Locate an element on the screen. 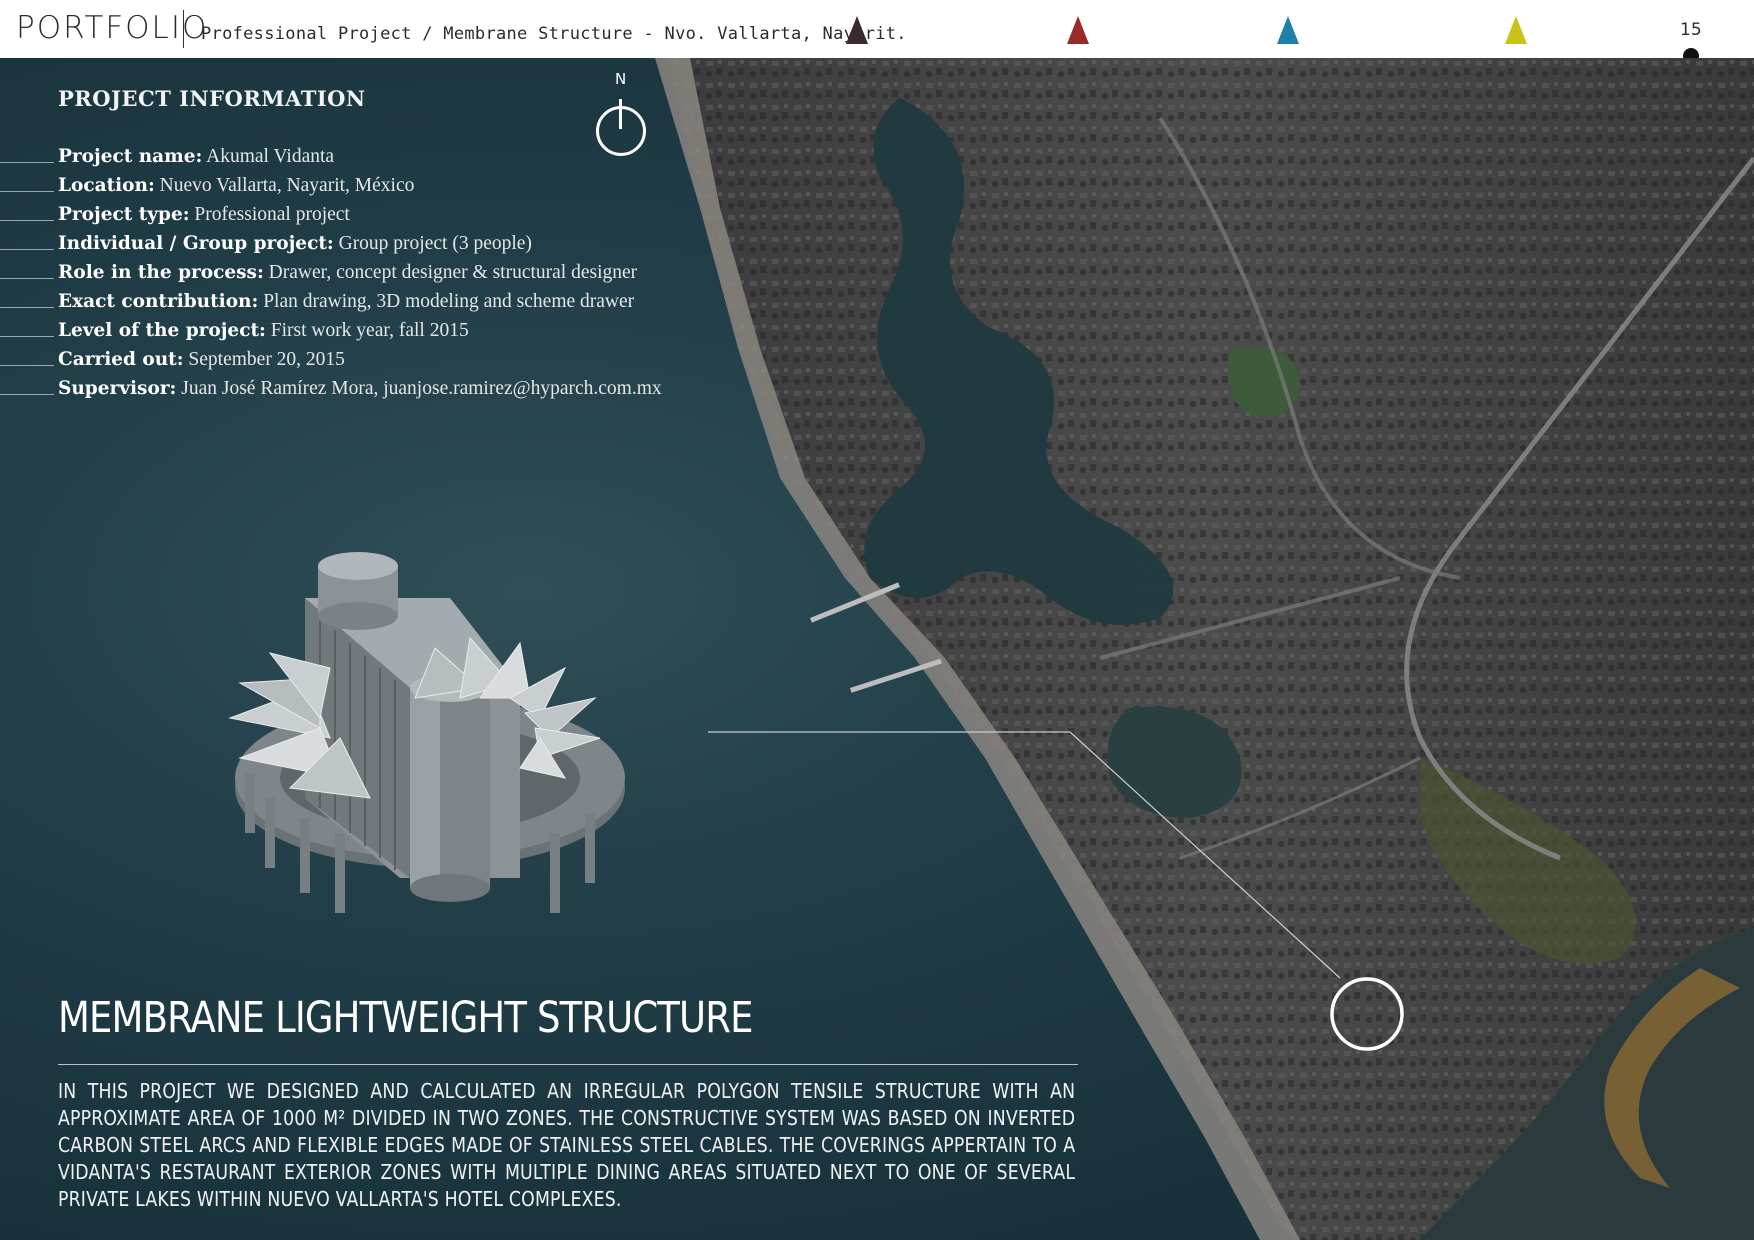 This screenshot has width=1754, height=1240. info-row: Carried out: September 20, 2015 is located at coordinates (331, 359).